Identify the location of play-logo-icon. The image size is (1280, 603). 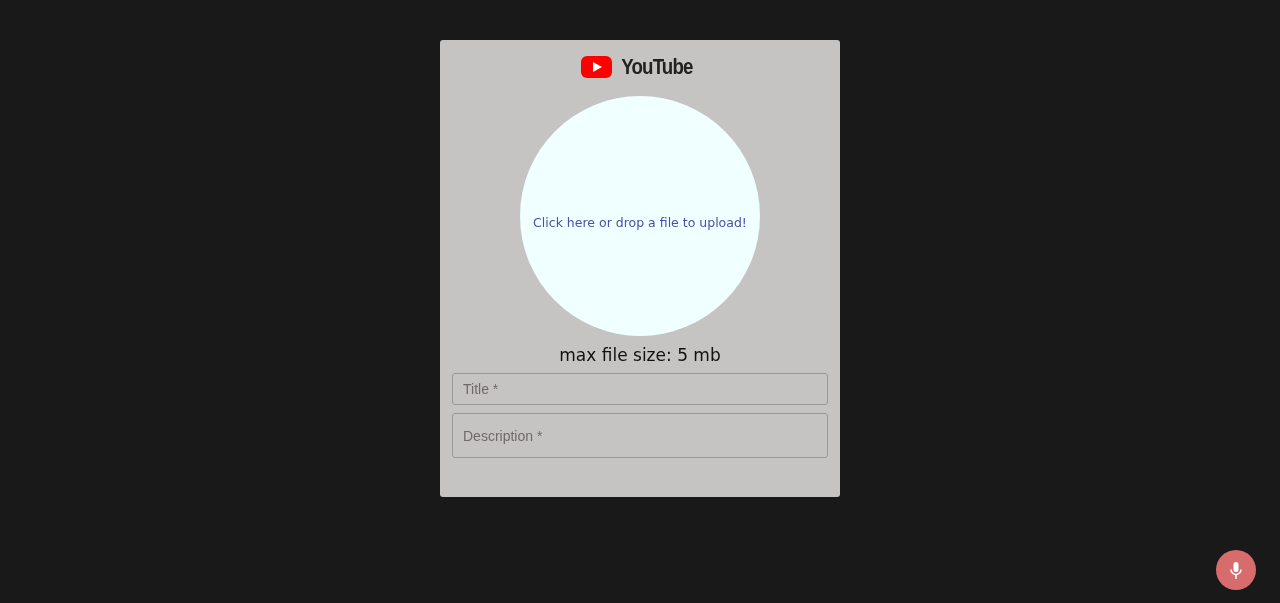
(597, 67).